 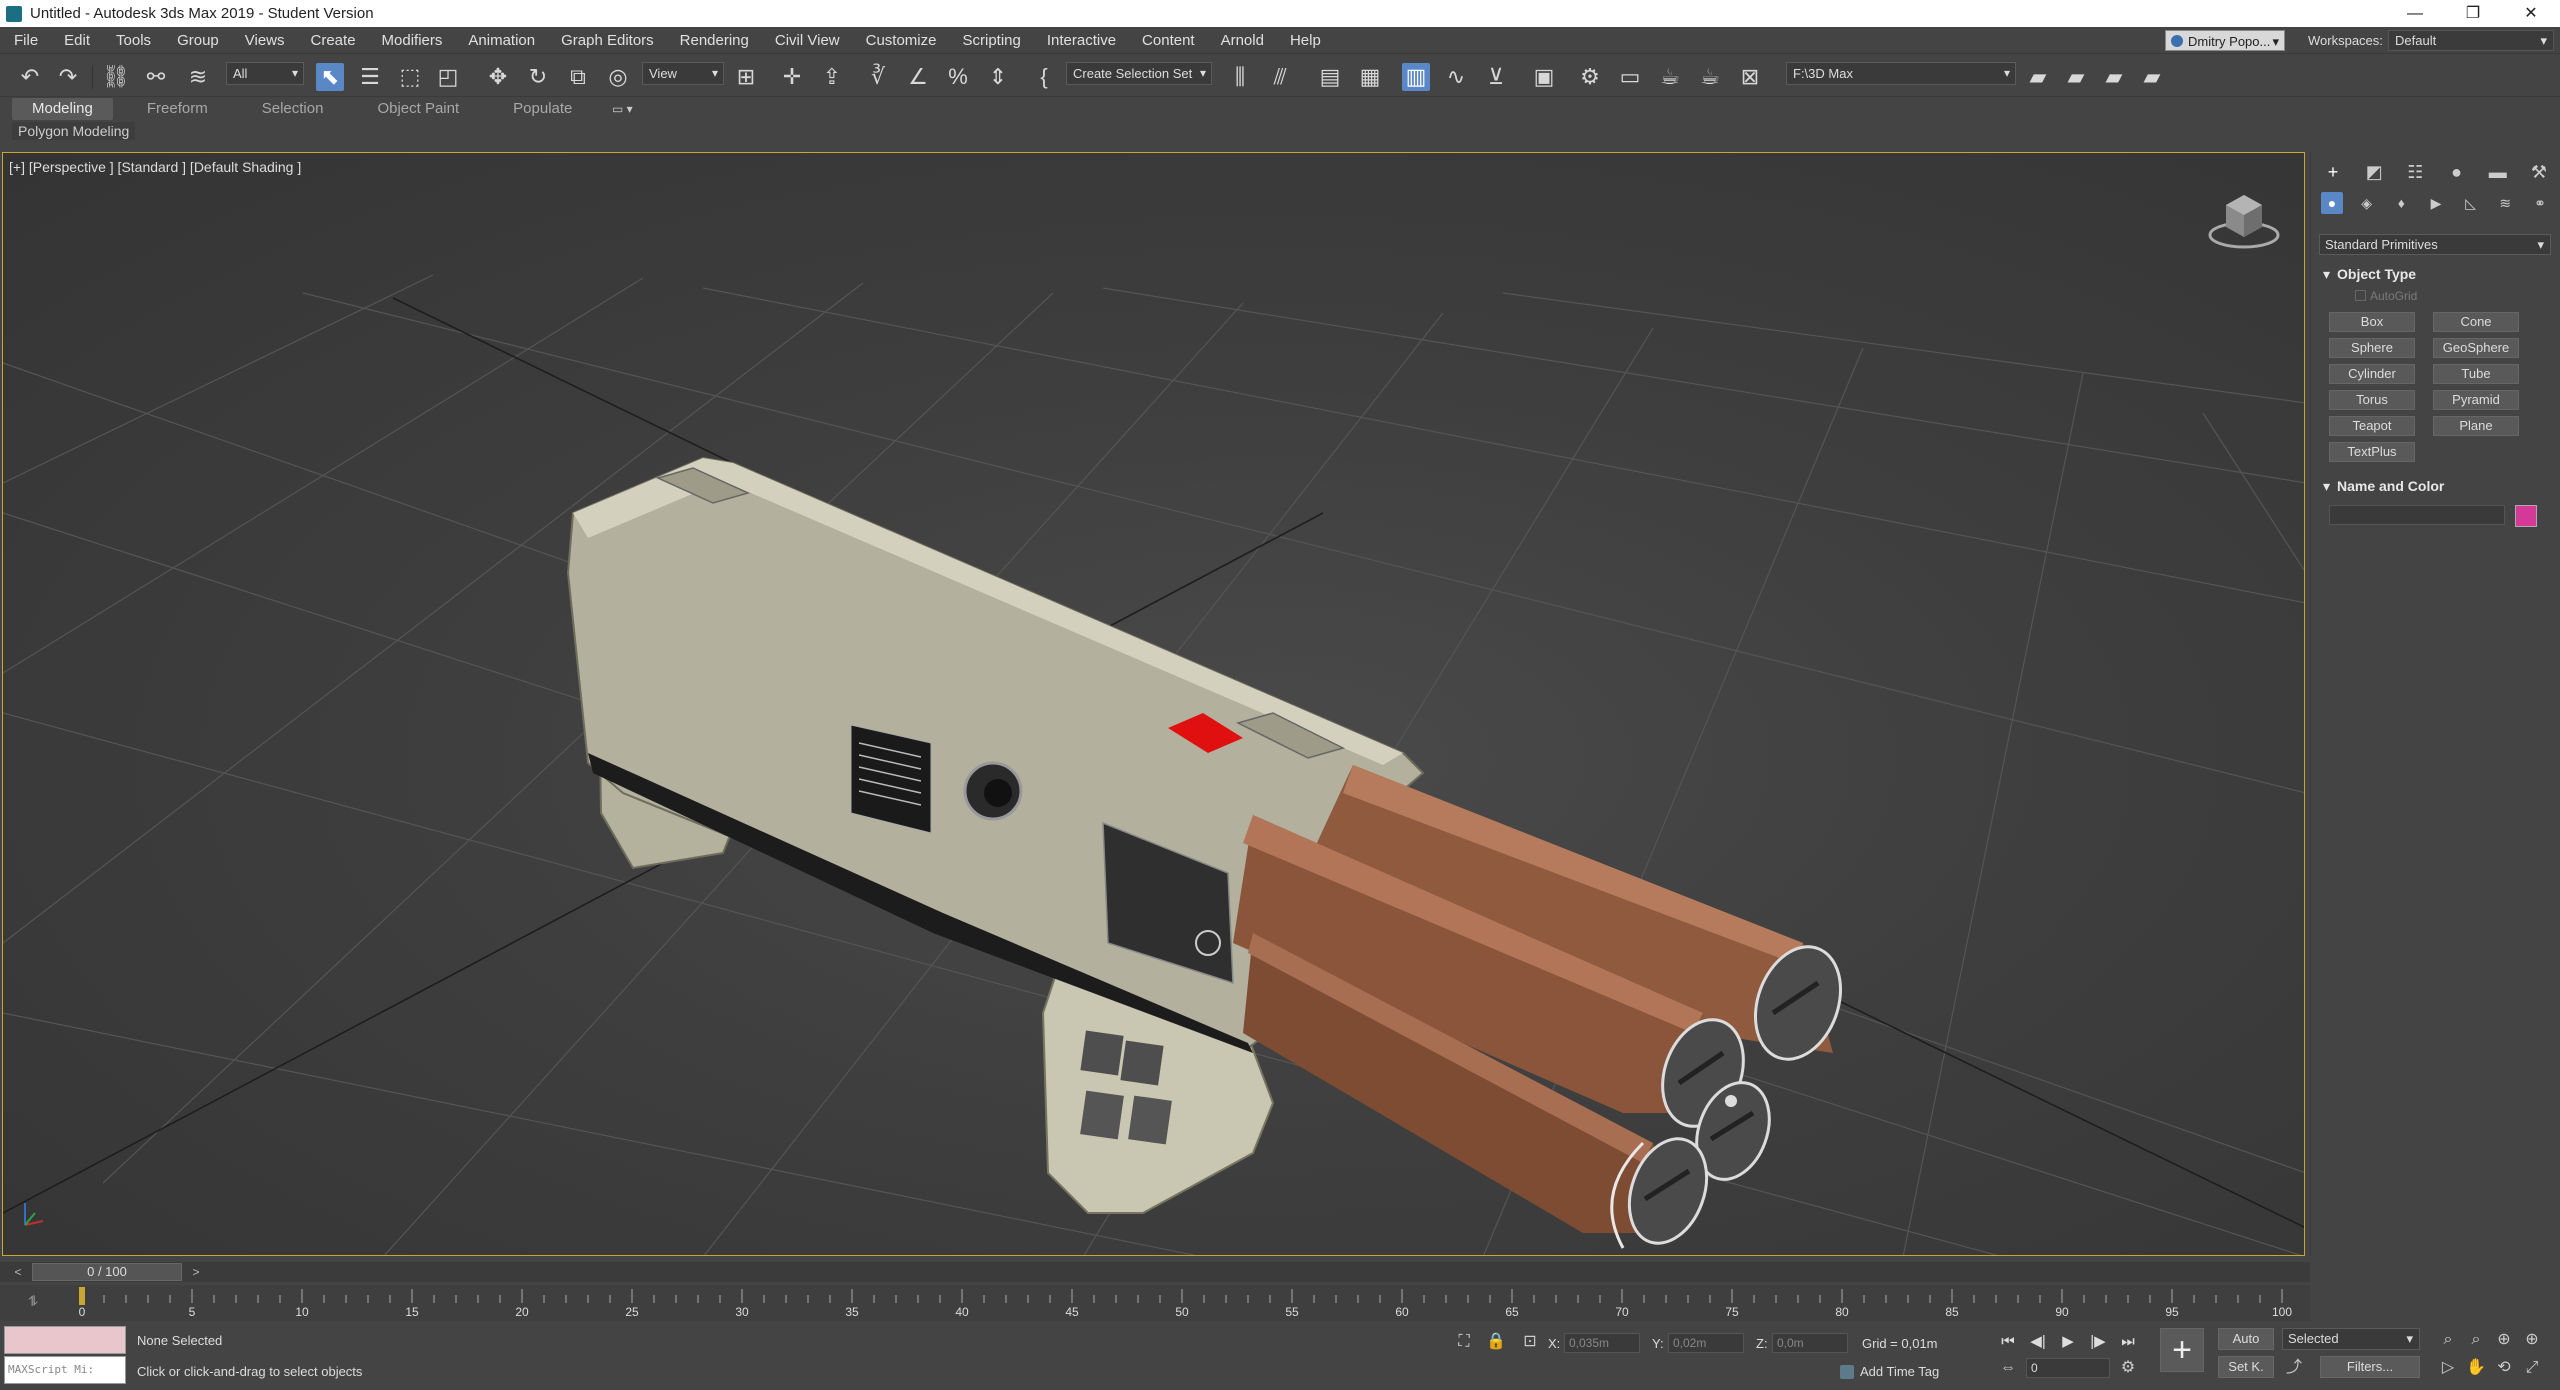 I want to click on reference-coordinate-dropdown: View, so click(x=683, y=73).